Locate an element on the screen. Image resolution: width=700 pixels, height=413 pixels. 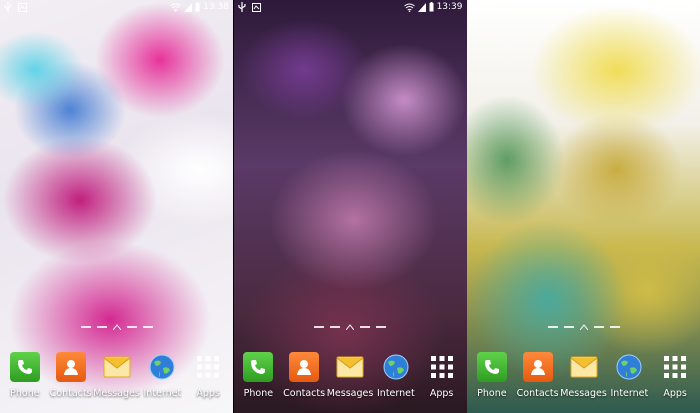
status-time: 13:38 is located at coordinates (216, 7).